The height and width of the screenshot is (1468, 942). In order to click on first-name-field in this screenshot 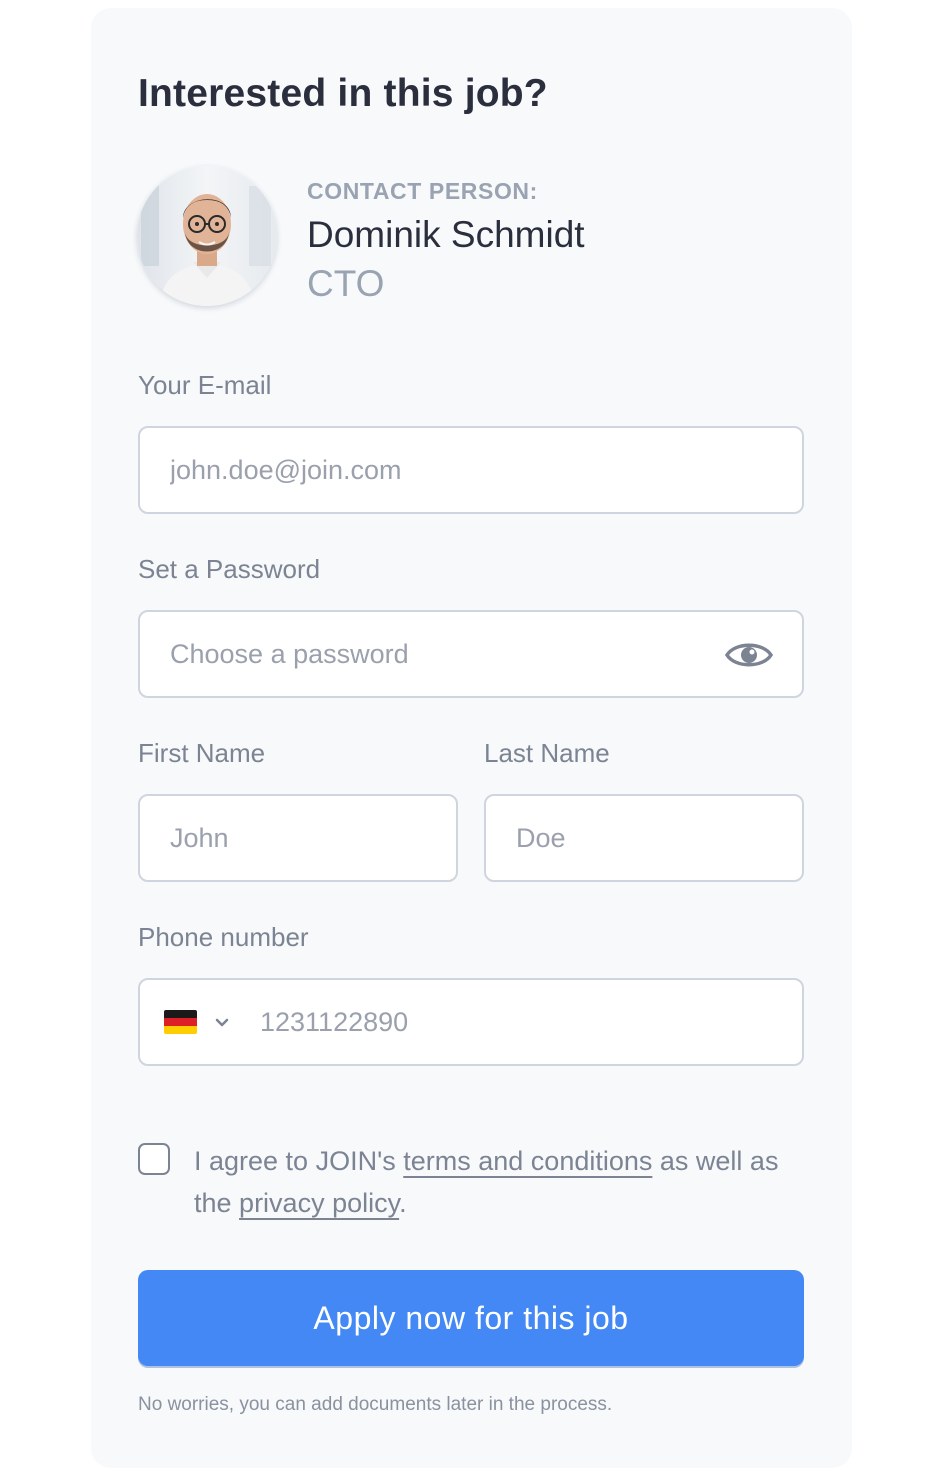, I will do `click(298, 838)`.